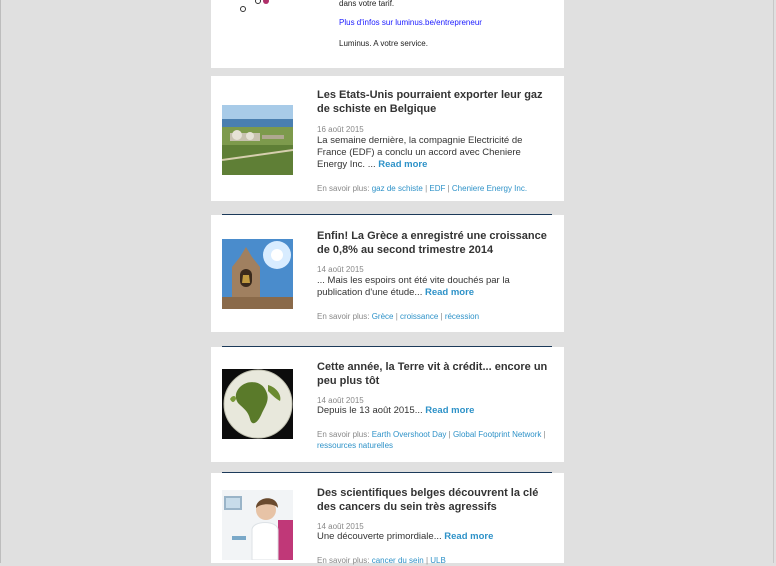  Describe the element at coordinates (383, 43) in the screenshot. I see `ad-slogan: Luminus. A votre service.` at that location.